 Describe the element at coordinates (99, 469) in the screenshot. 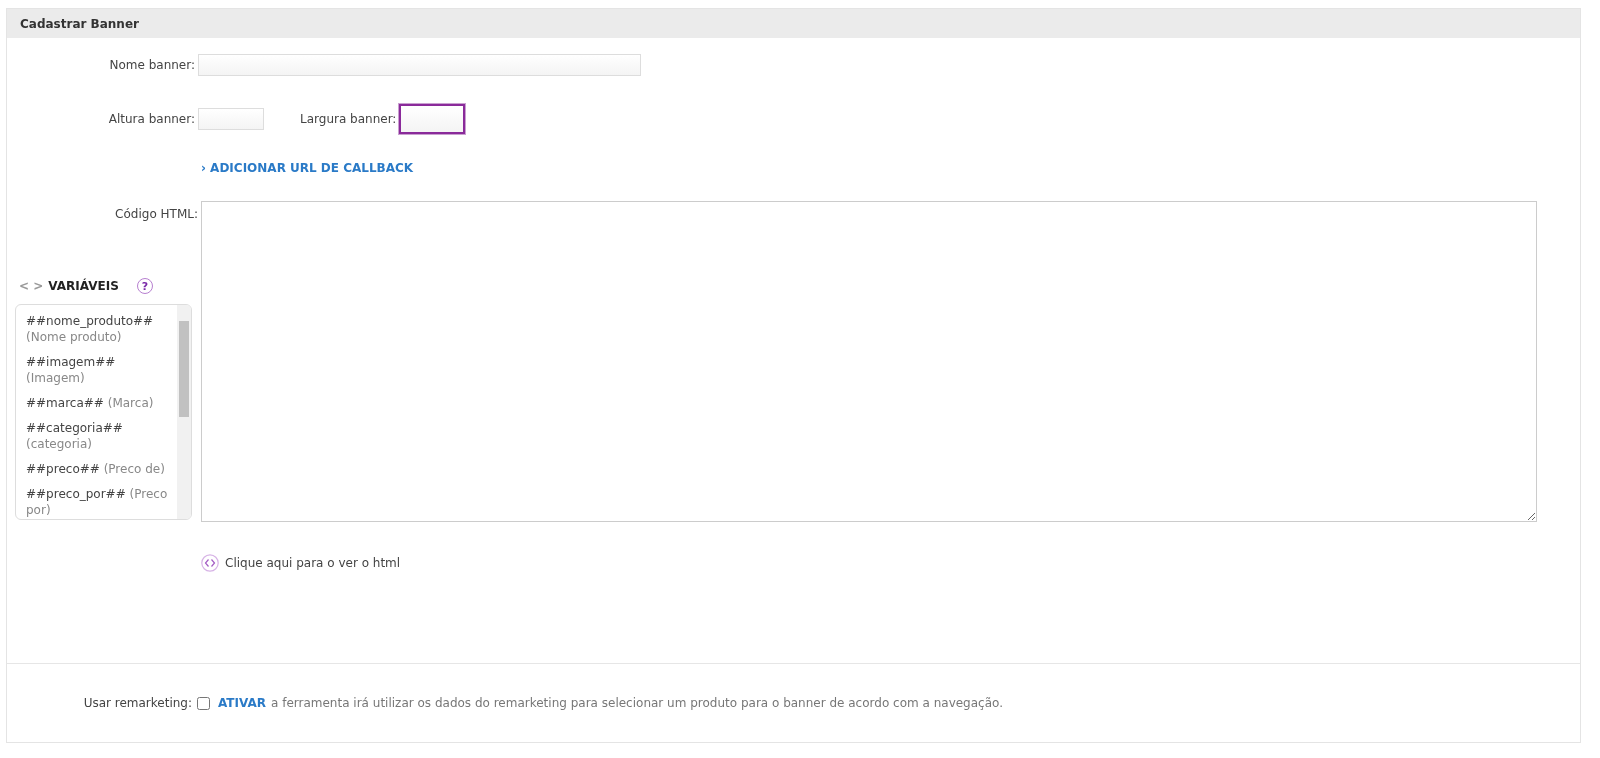

I see `variable-item: ##preco## (Preco de)` at that location.